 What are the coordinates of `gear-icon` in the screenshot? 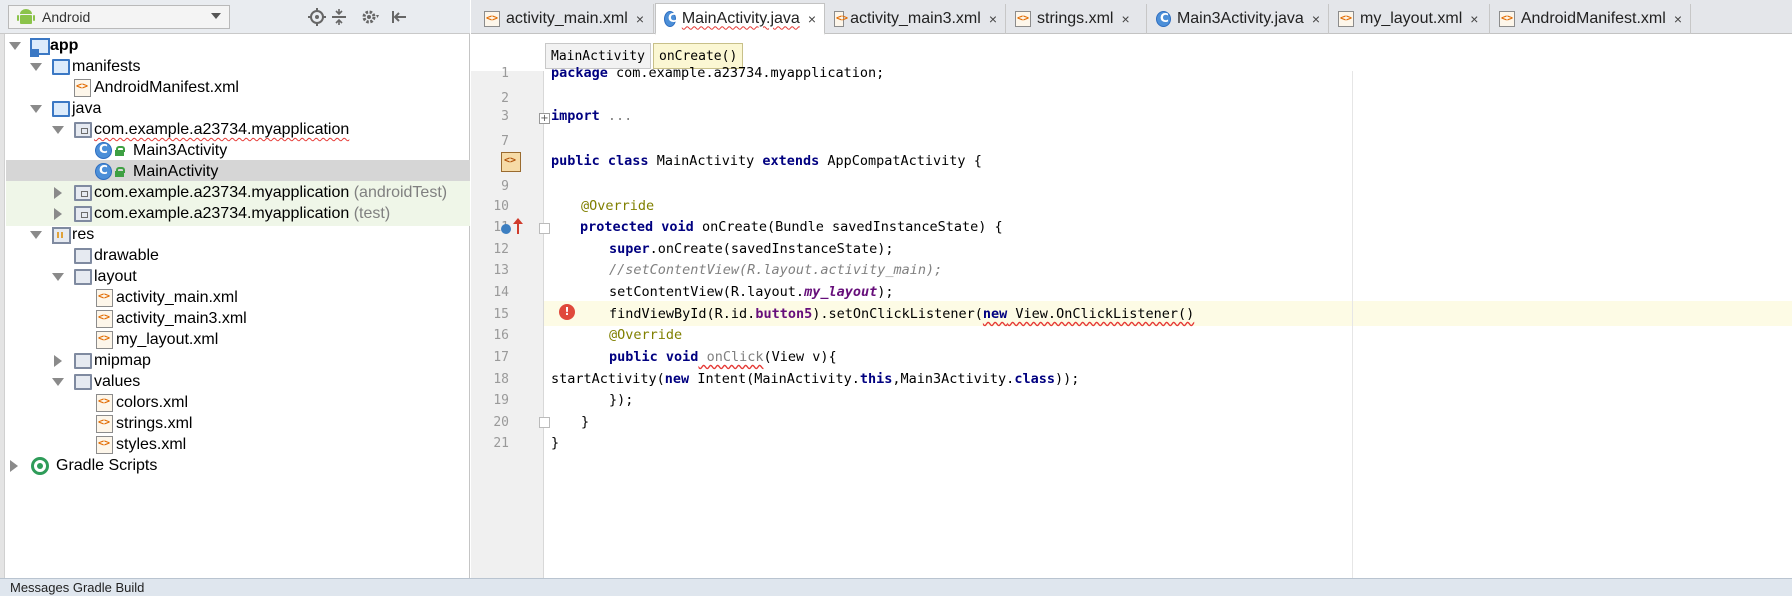 It's located at (371, 17).